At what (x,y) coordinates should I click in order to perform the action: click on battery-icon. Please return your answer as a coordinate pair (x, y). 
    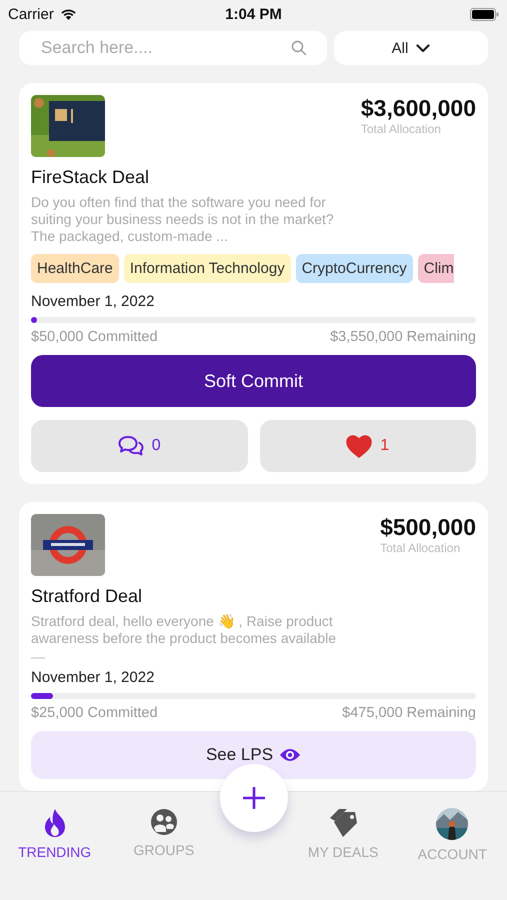
    Looking at the image, I should click on (484, 14).